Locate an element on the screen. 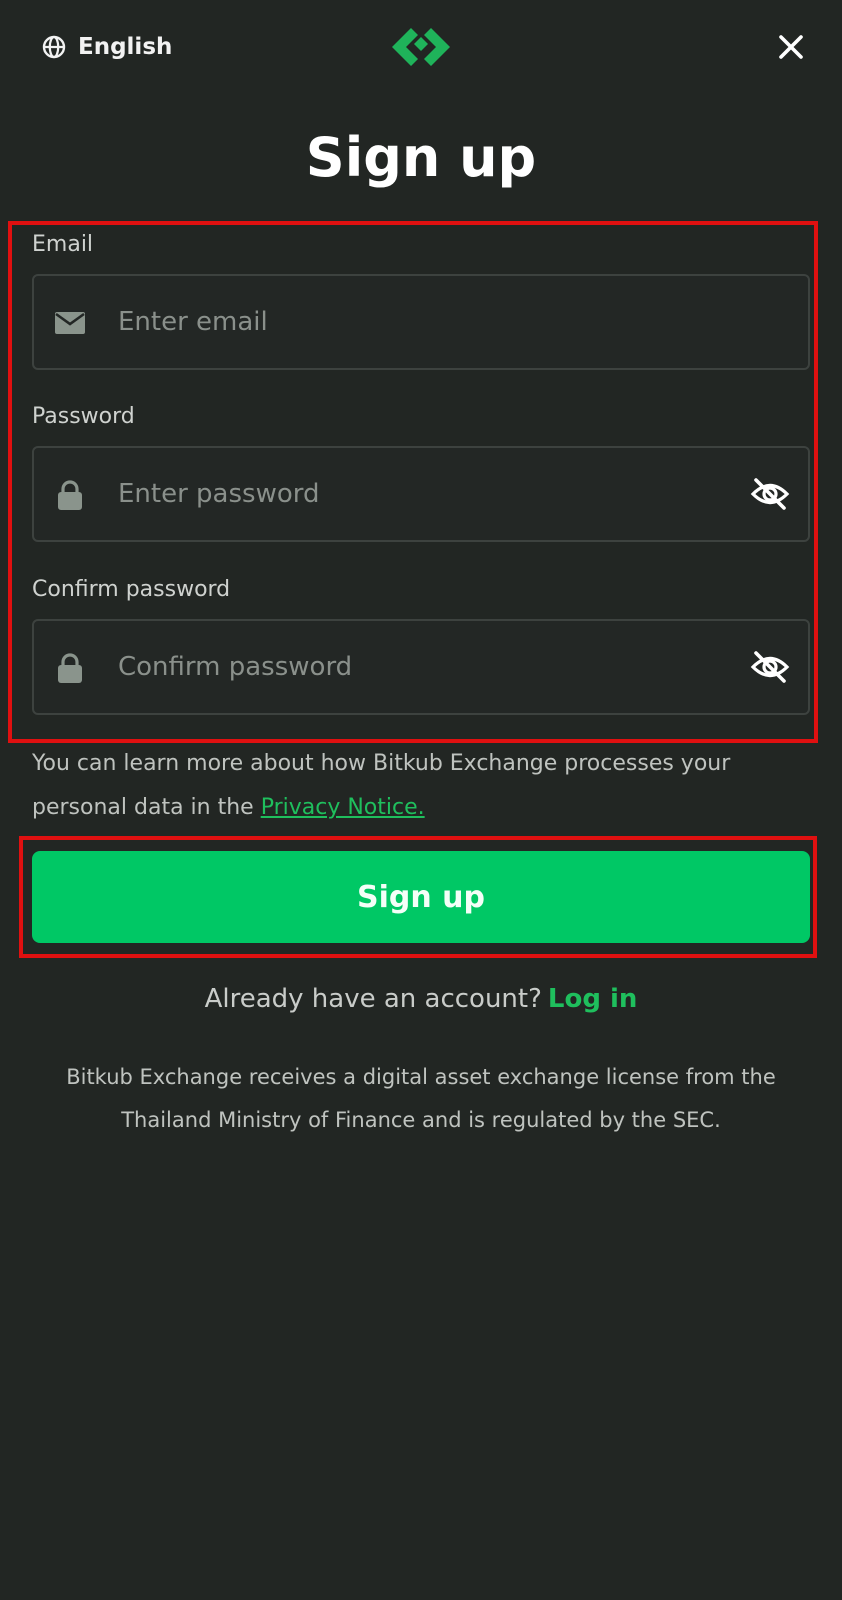 This screenshot has height=1600, width=842. confirm-password-field is located at coordinates (421, 667).